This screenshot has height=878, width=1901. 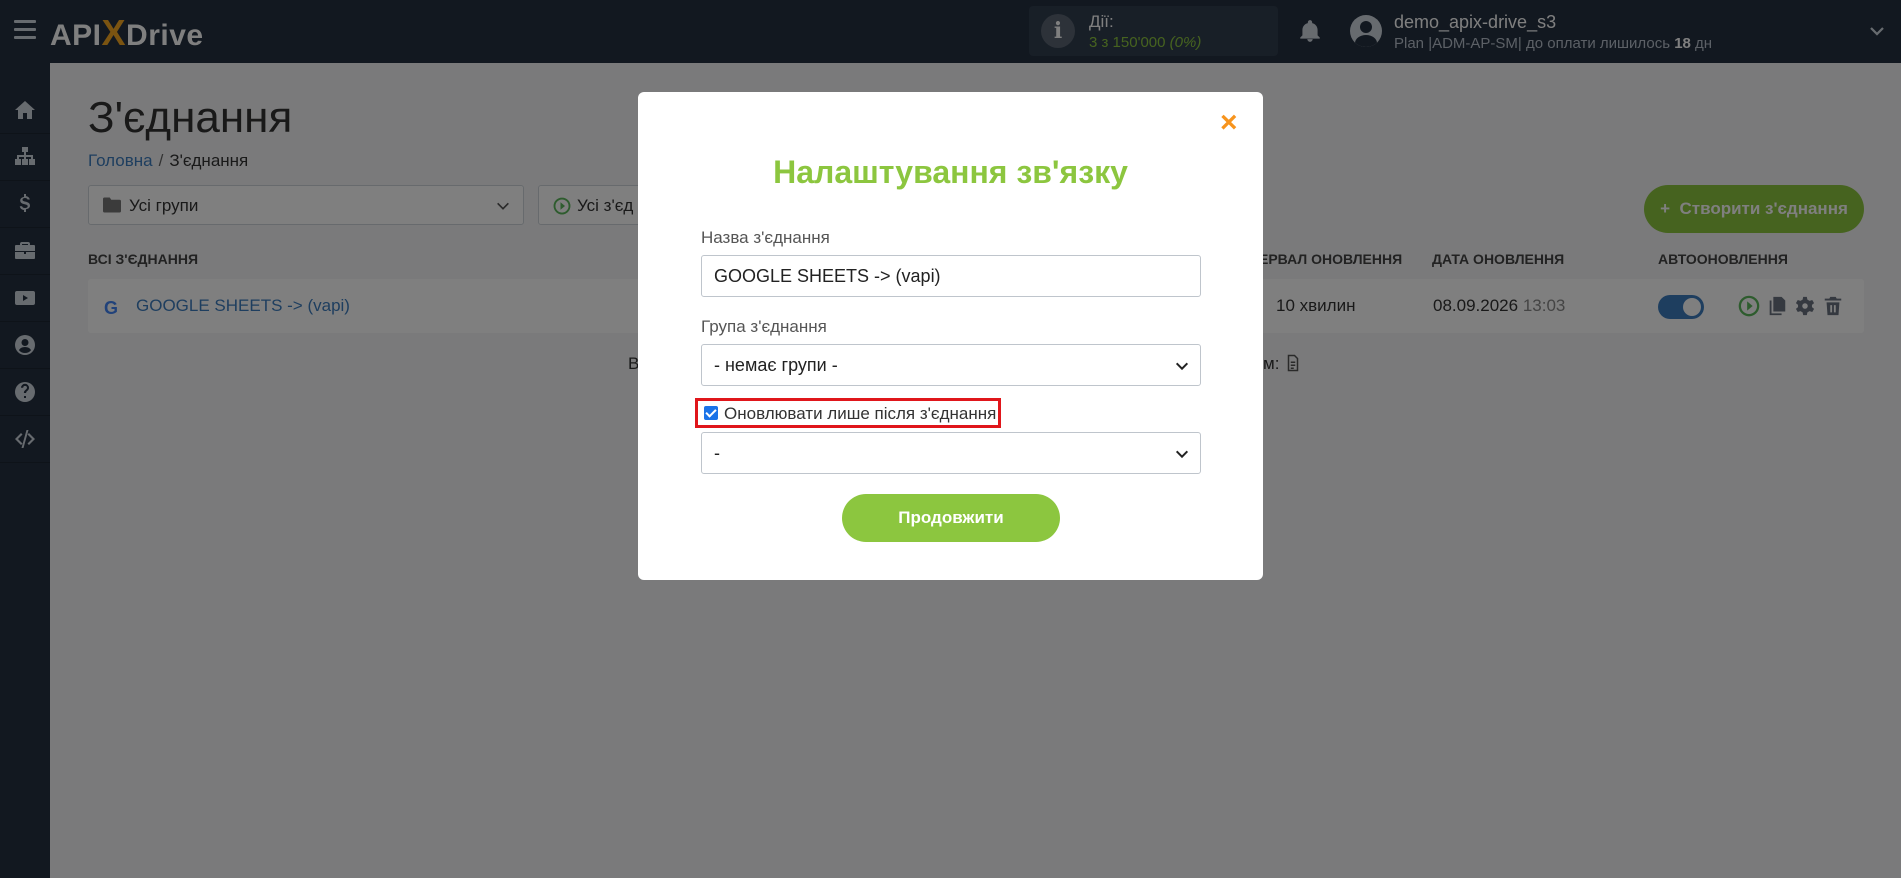 What do you see at coordinates (951, 365) in the screenshot?
I see `group-select: - немає групи -` at bounding box center [951, 365].